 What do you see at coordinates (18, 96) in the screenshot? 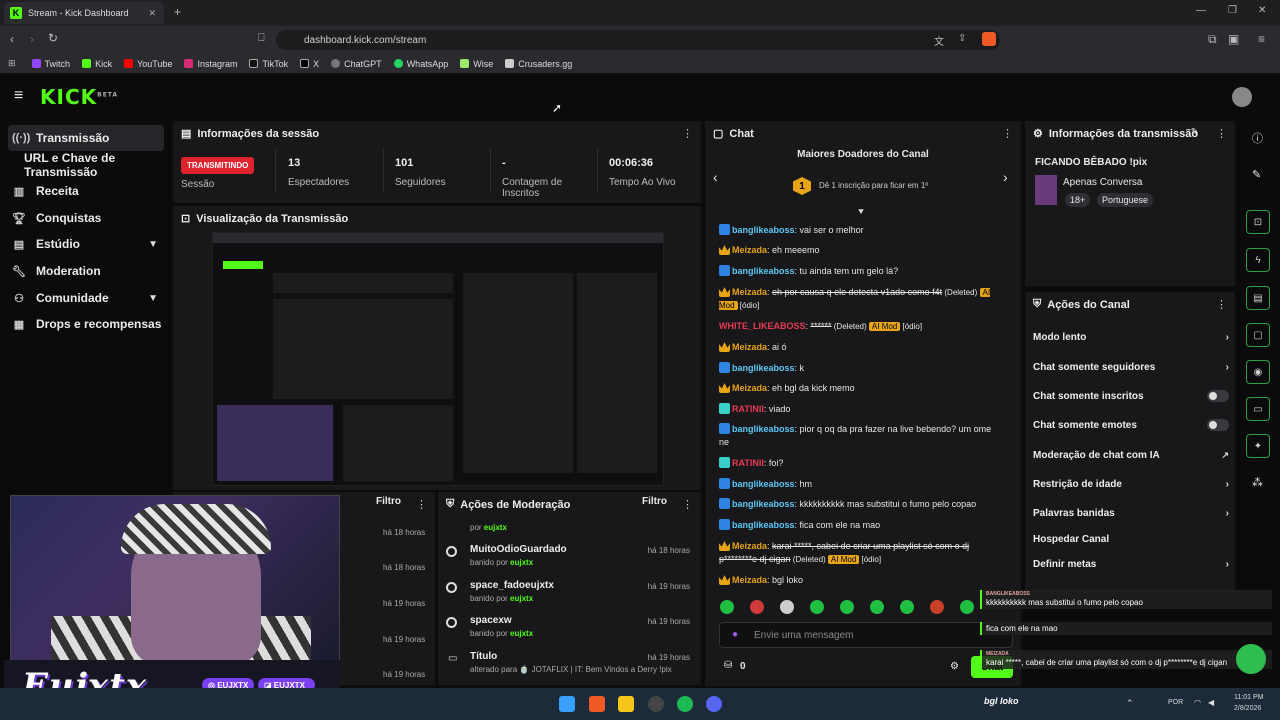
I see `hamburger-menu-icon: ≡` at bounding box center [18, 96].